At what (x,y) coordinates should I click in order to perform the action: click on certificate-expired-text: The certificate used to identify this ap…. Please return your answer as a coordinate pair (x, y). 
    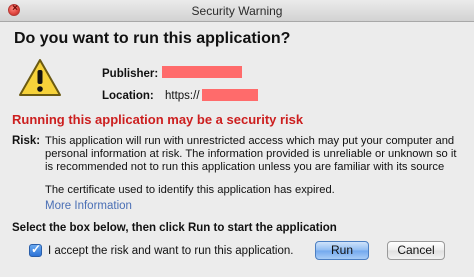
    Looking at the image, I should click on (190, 190).